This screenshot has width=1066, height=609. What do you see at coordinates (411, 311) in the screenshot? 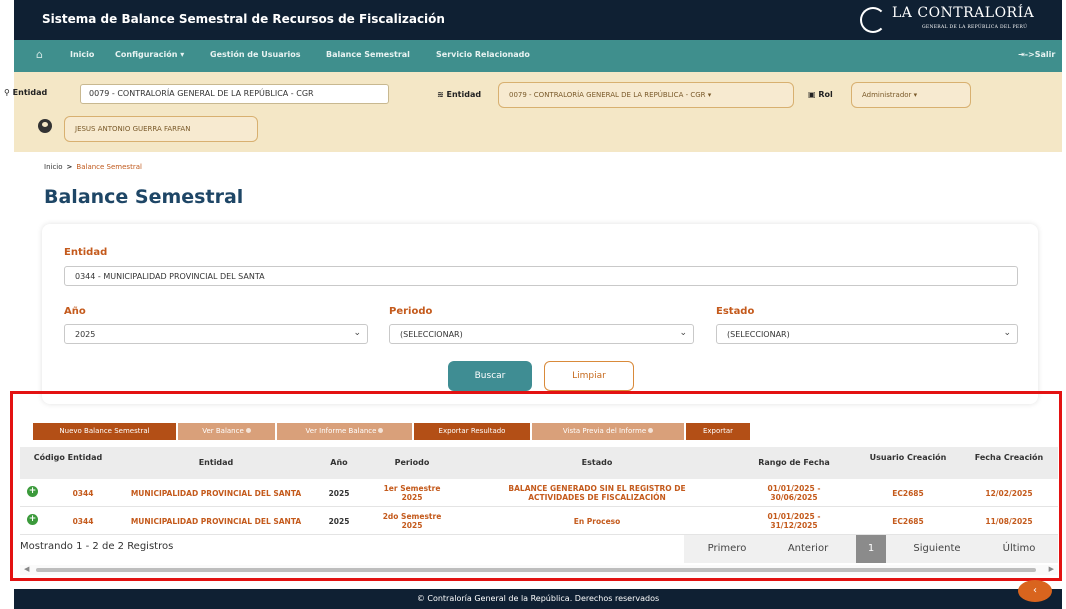
I see `form-periodo-label: Periodo` at bounding box center [411, 311].